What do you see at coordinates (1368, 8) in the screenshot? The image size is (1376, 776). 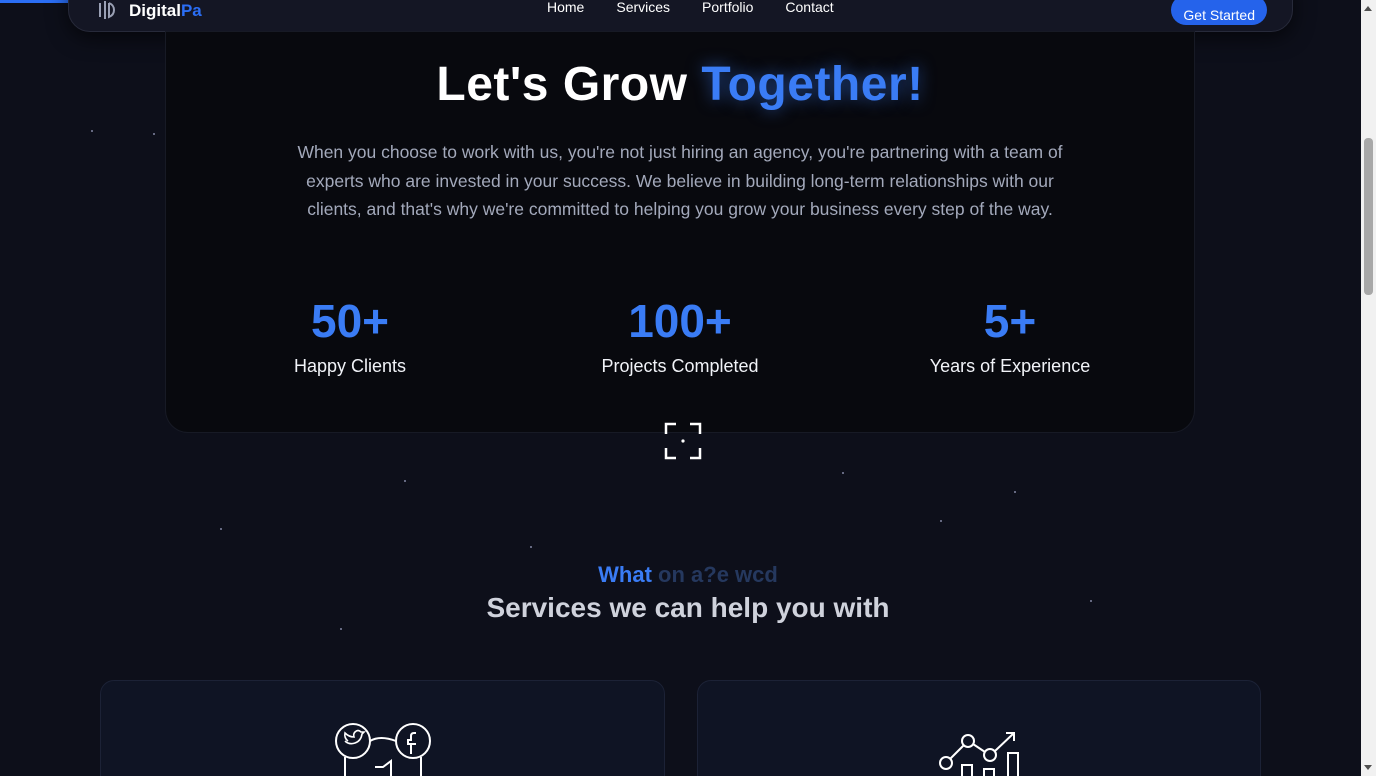 I see `scroll-up-arrow-icon` at bounding box center [1368, 8].